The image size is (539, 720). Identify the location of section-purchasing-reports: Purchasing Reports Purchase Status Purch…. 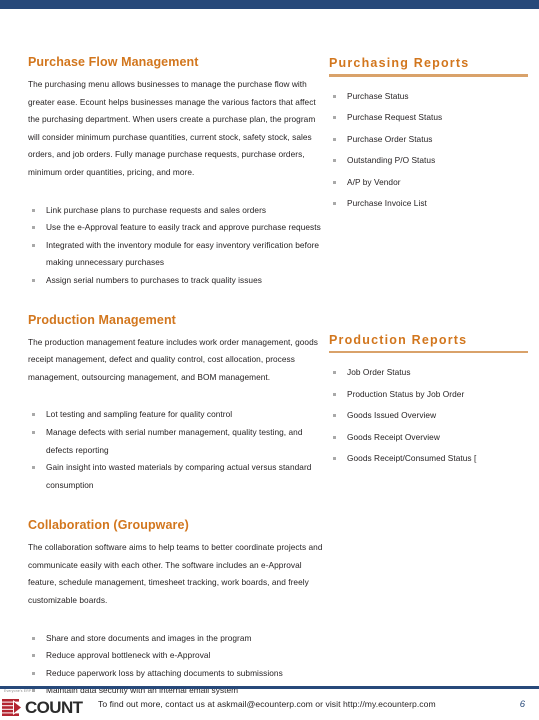
(429, 135).